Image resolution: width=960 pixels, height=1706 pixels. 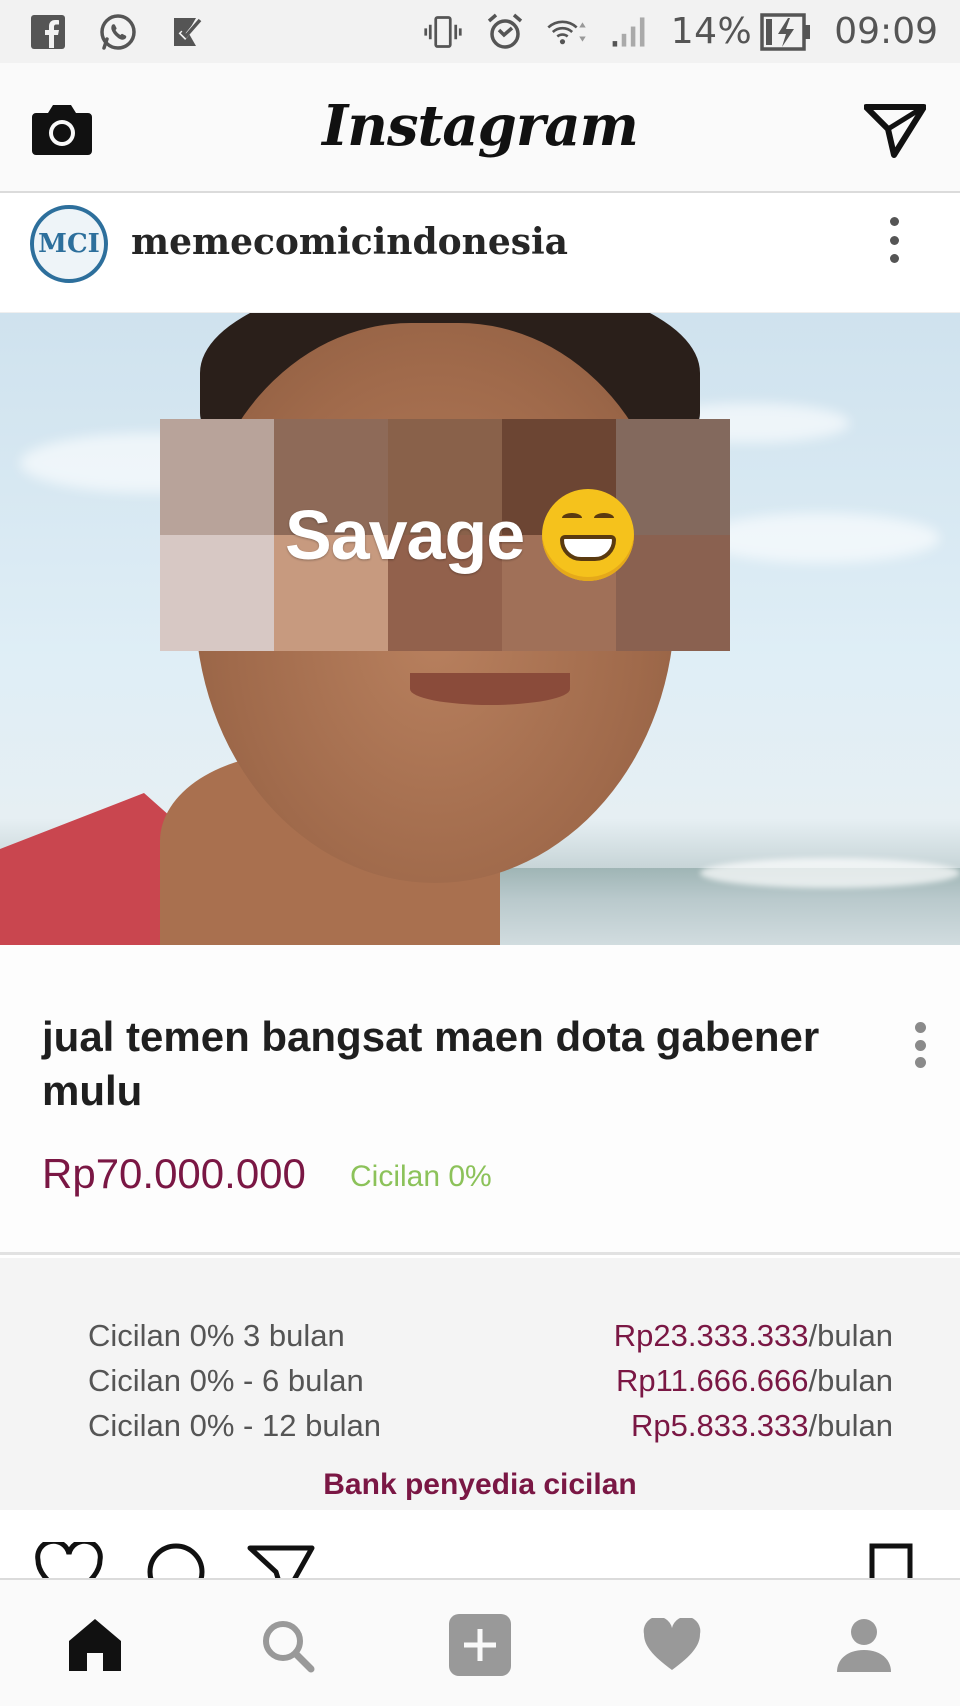 I want to click on savage-text: Savage, so click(x=405, y=535).